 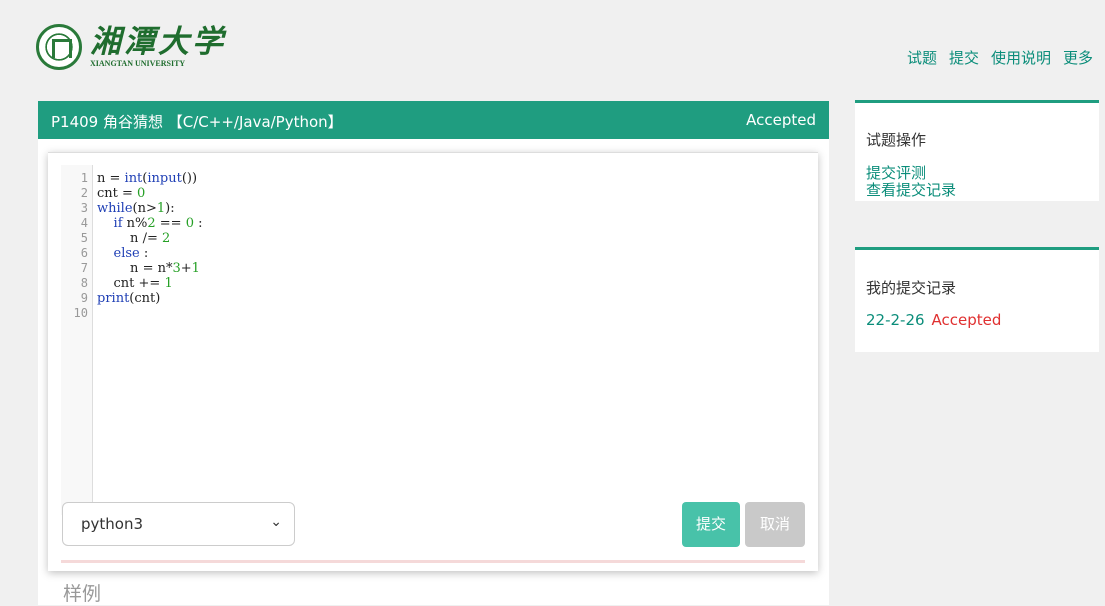 I want to click on code-line: n /= 2, so click(x=134, y=238).